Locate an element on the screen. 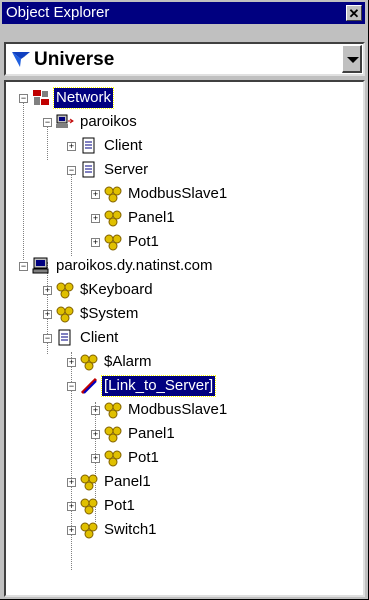  tree-node-link-to-server: − [Link_to_Server] is located at coordinates (184, 386).